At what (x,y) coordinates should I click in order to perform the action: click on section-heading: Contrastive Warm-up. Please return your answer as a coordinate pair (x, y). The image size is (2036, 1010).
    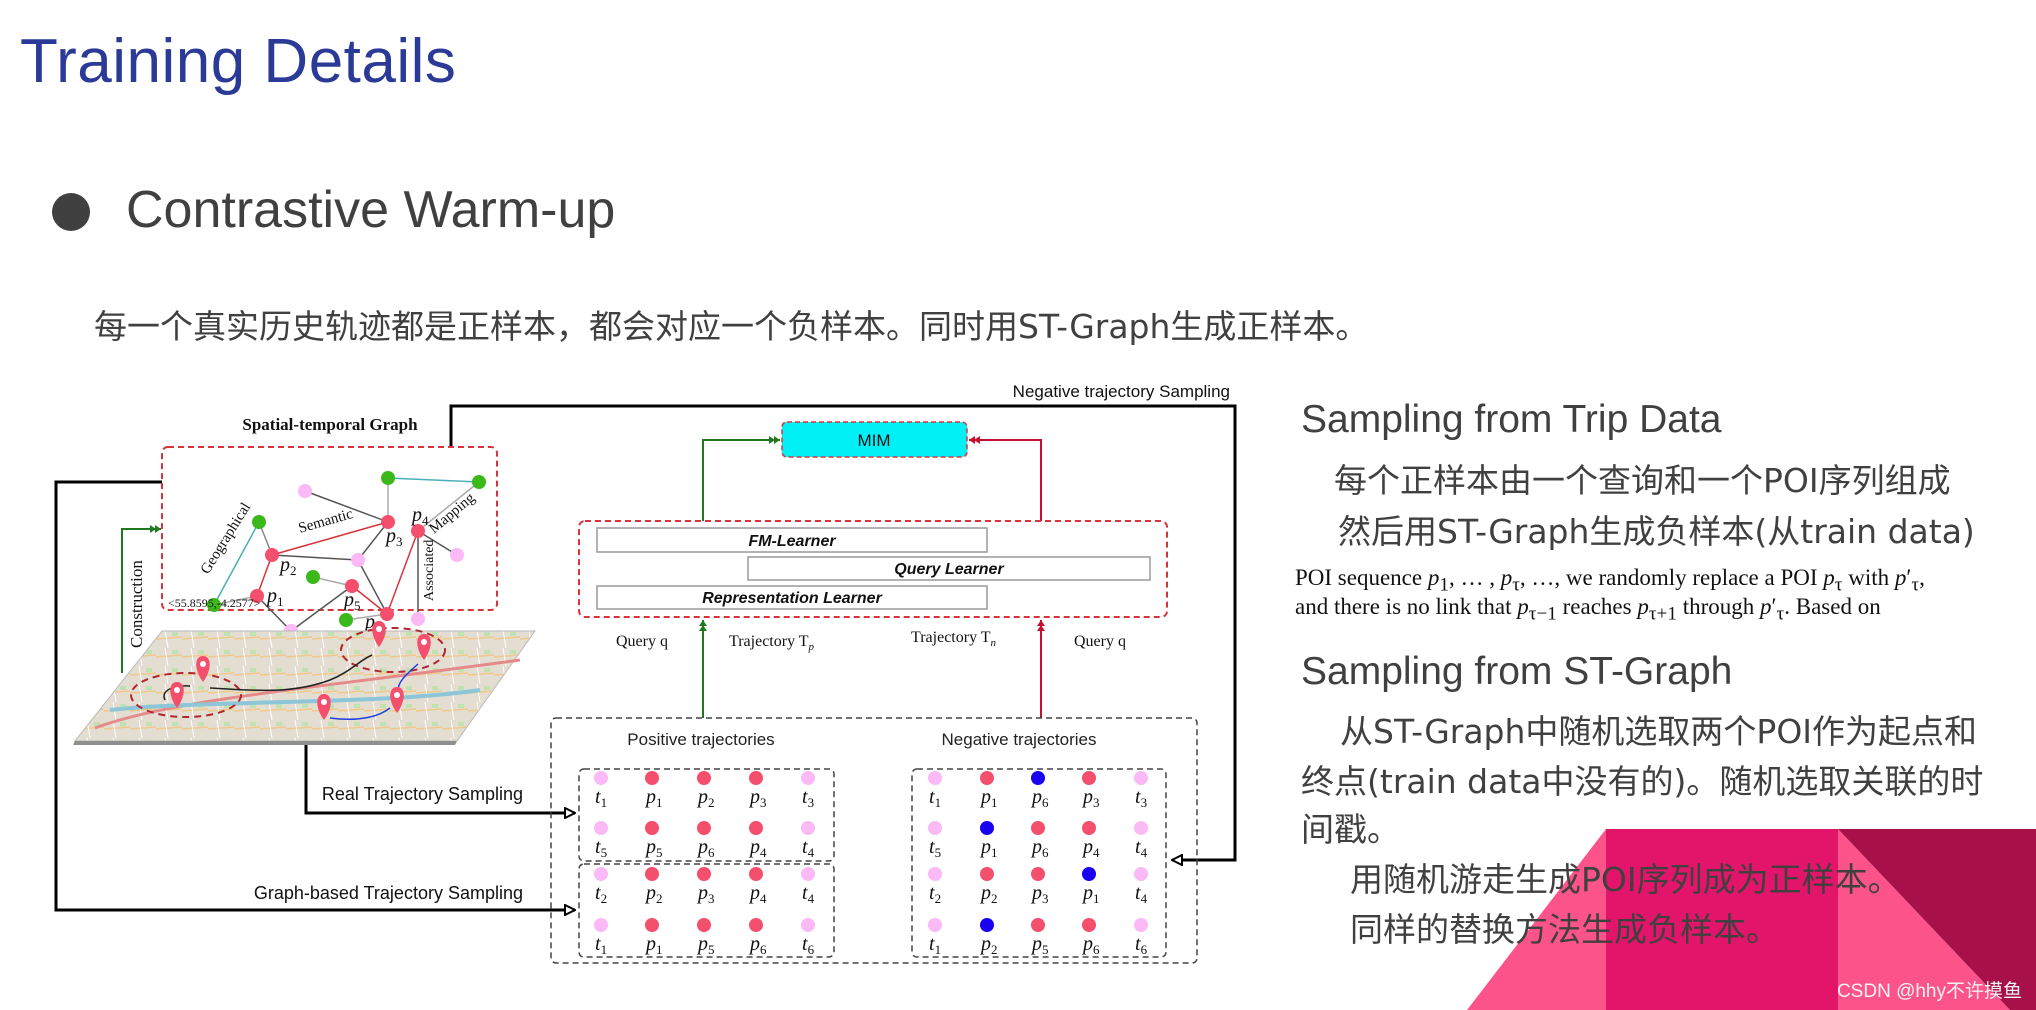
    Looking at the image, I should click on (371, 210).